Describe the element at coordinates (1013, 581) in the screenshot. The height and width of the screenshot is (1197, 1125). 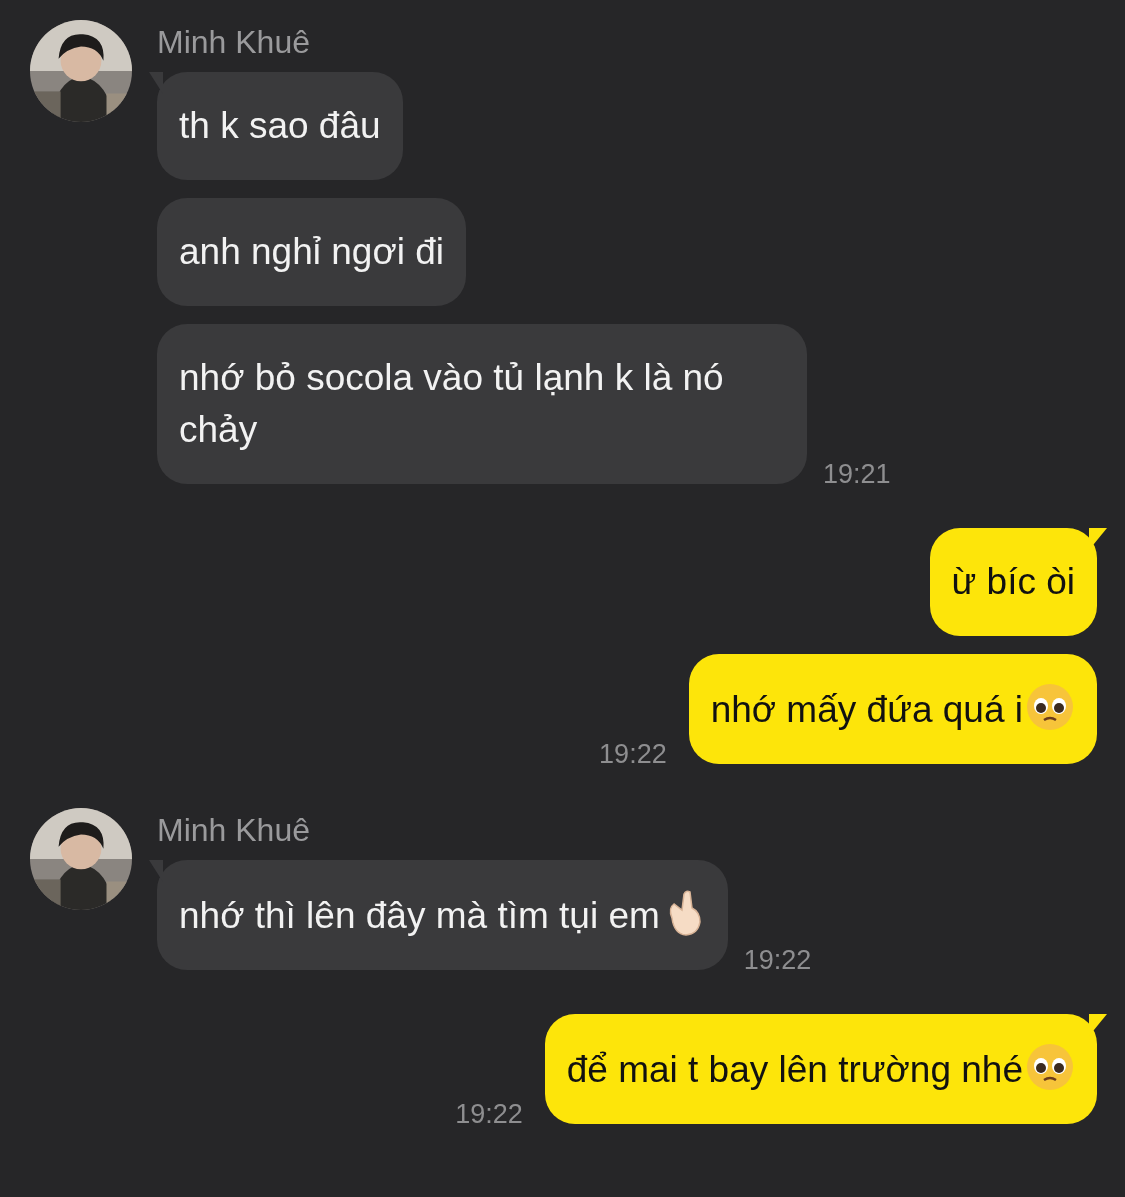
I see `message-text: ừ bíc òi` at that location.